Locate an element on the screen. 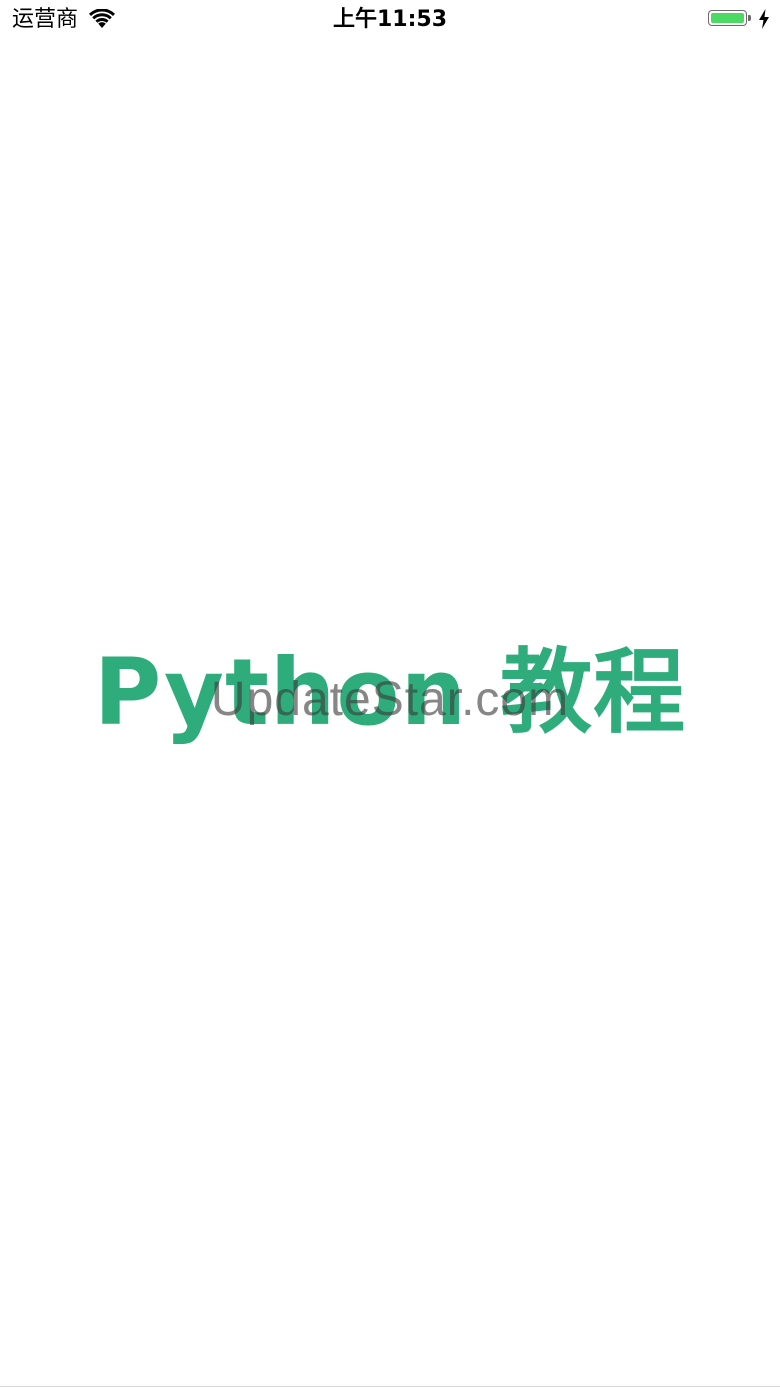  charging-bolt-icon is located at coordinates (764, 19).